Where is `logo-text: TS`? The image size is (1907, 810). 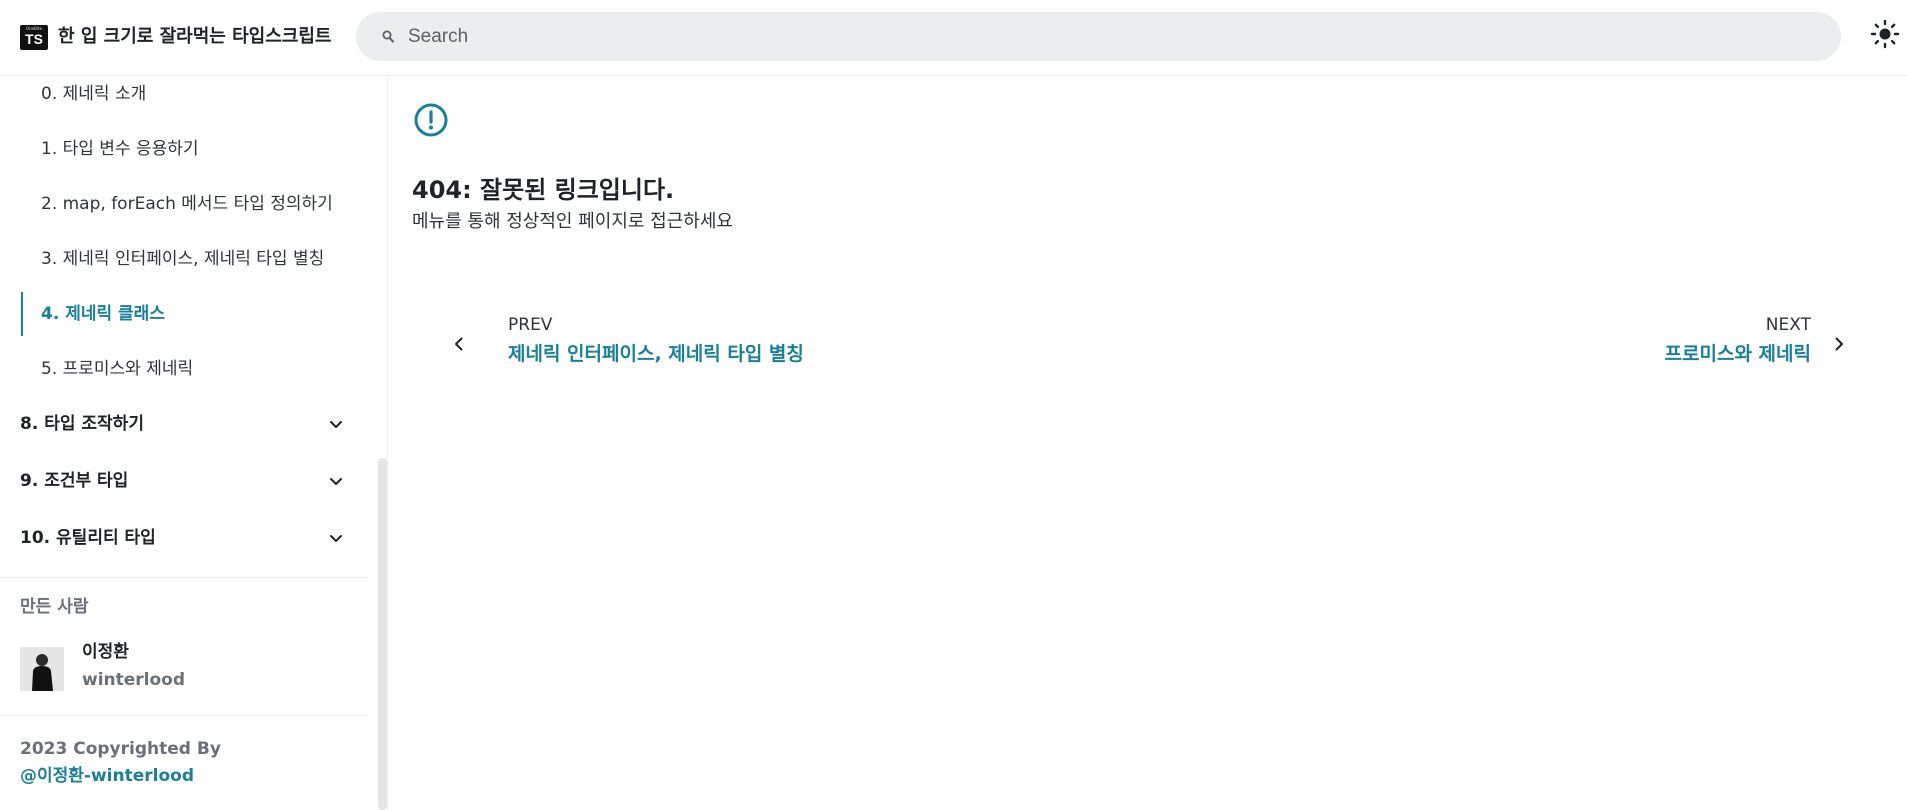
logo-text: TS is located at coordinates (34, 39).